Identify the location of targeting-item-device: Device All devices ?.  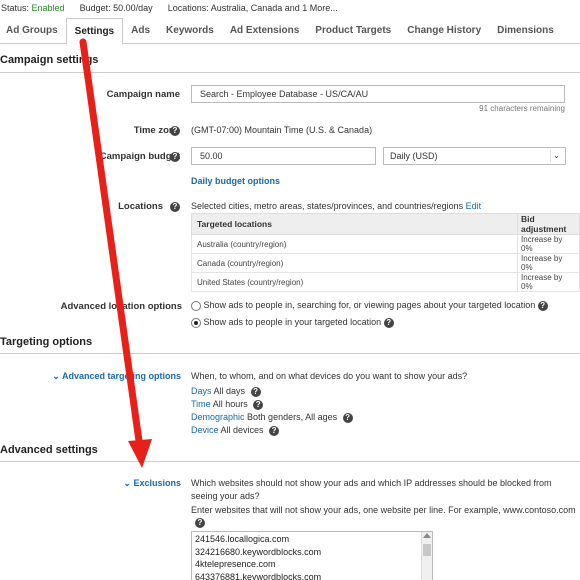
(235, 430).